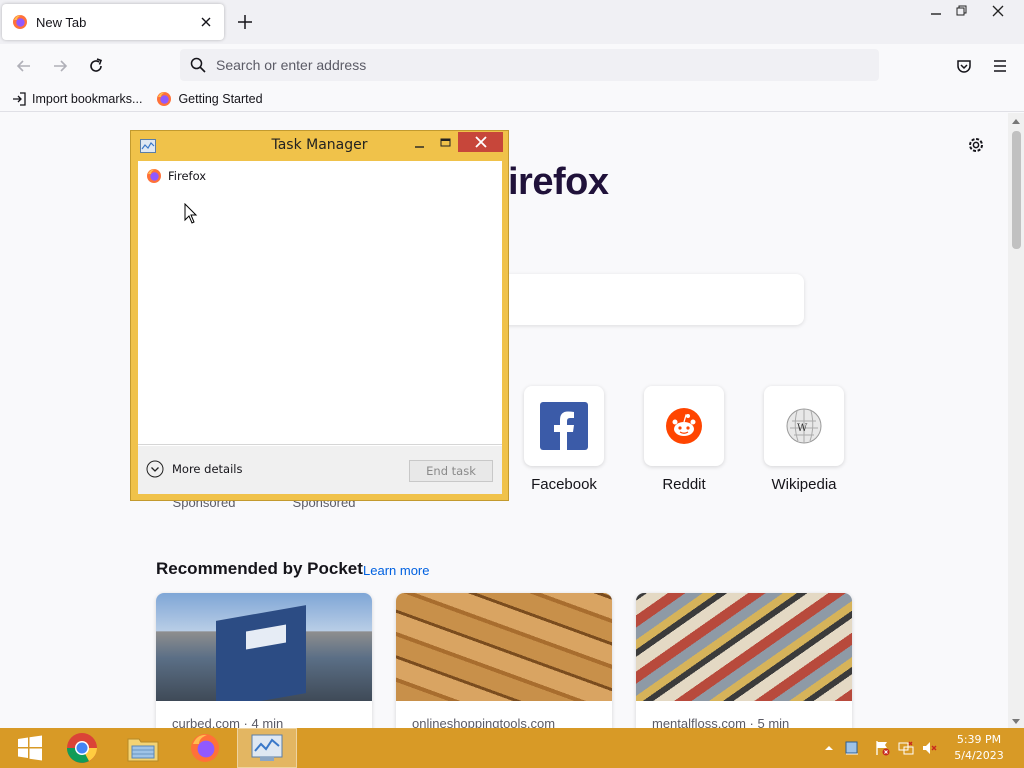 This screenshot has height=768, width=1024. I want to click on scrollbar-thumb, so click(1016, 190).